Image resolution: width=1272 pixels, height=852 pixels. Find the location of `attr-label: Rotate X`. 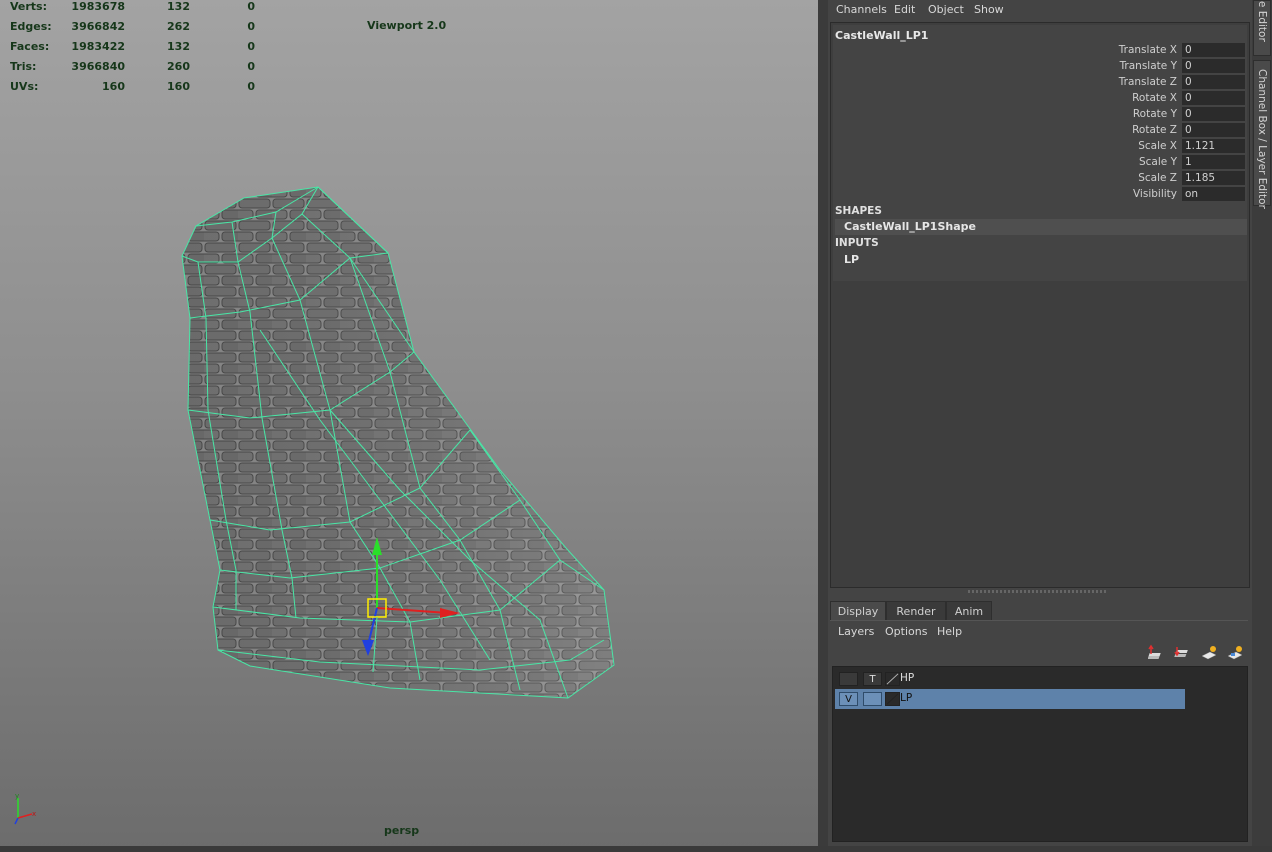

attr-label: Rotate X is located at coordinates (1154, 98).